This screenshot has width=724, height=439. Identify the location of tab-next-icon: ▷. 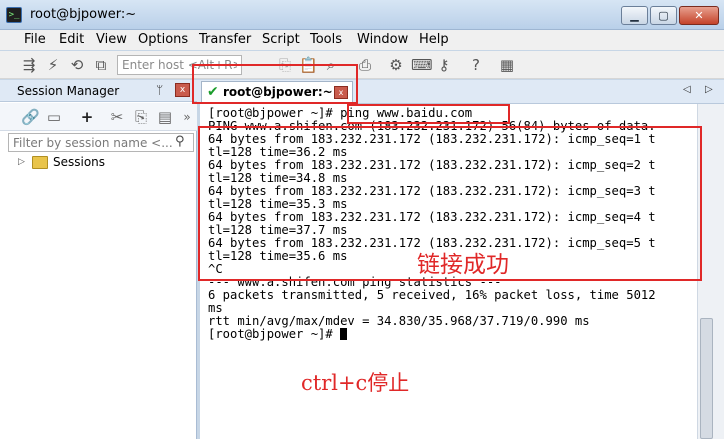
(709, 89).